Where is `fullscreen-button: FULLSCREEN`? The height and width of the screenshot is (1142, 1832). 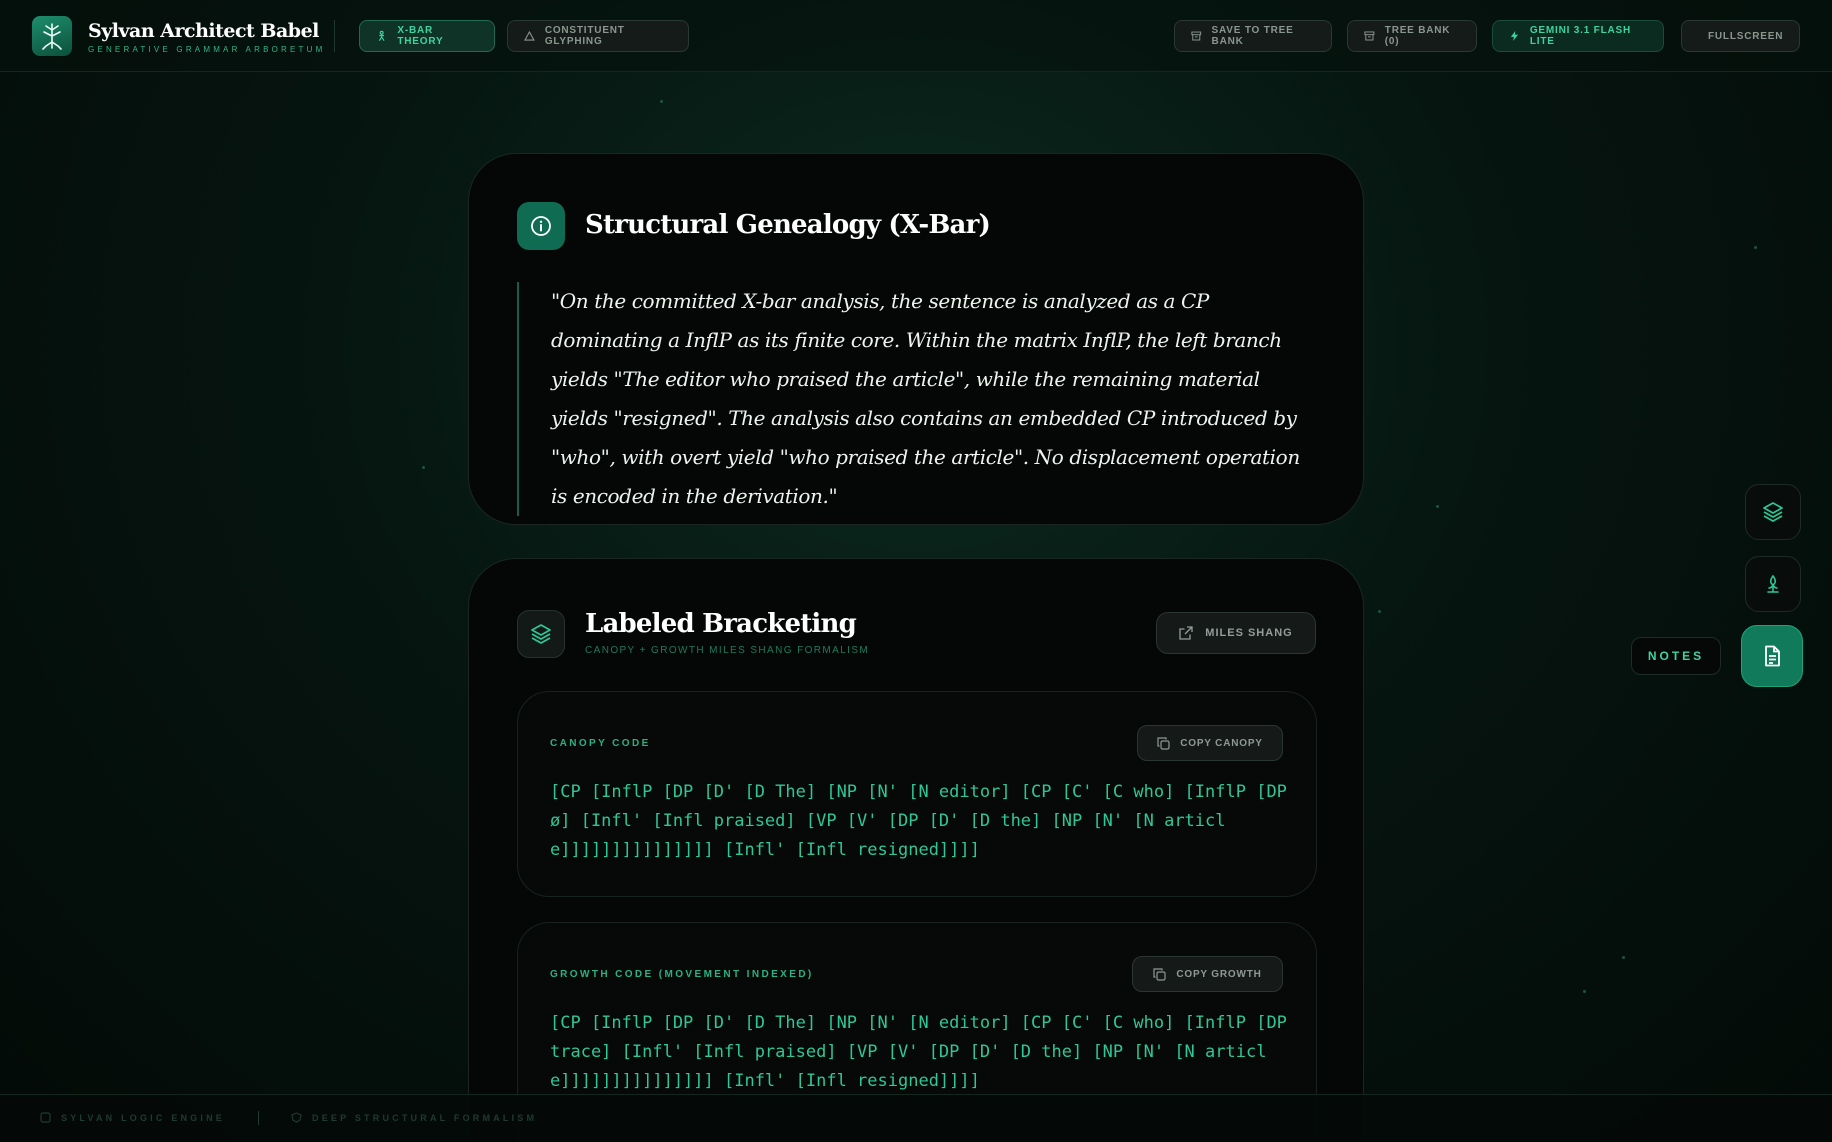 fullscreen-button: FULLSCREEN is located at coordinates (1740, 36).